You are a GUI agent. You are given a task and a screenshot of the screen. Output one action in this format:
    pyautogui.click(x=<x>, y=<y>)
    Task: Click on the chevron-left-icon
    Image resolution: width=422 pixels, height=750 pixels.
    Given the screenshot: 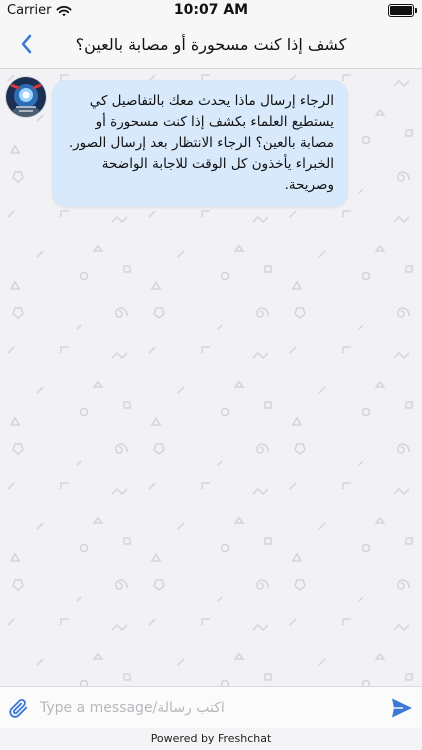 What is the action you would take?
    pyautogui.click(x=26, y=44)
    